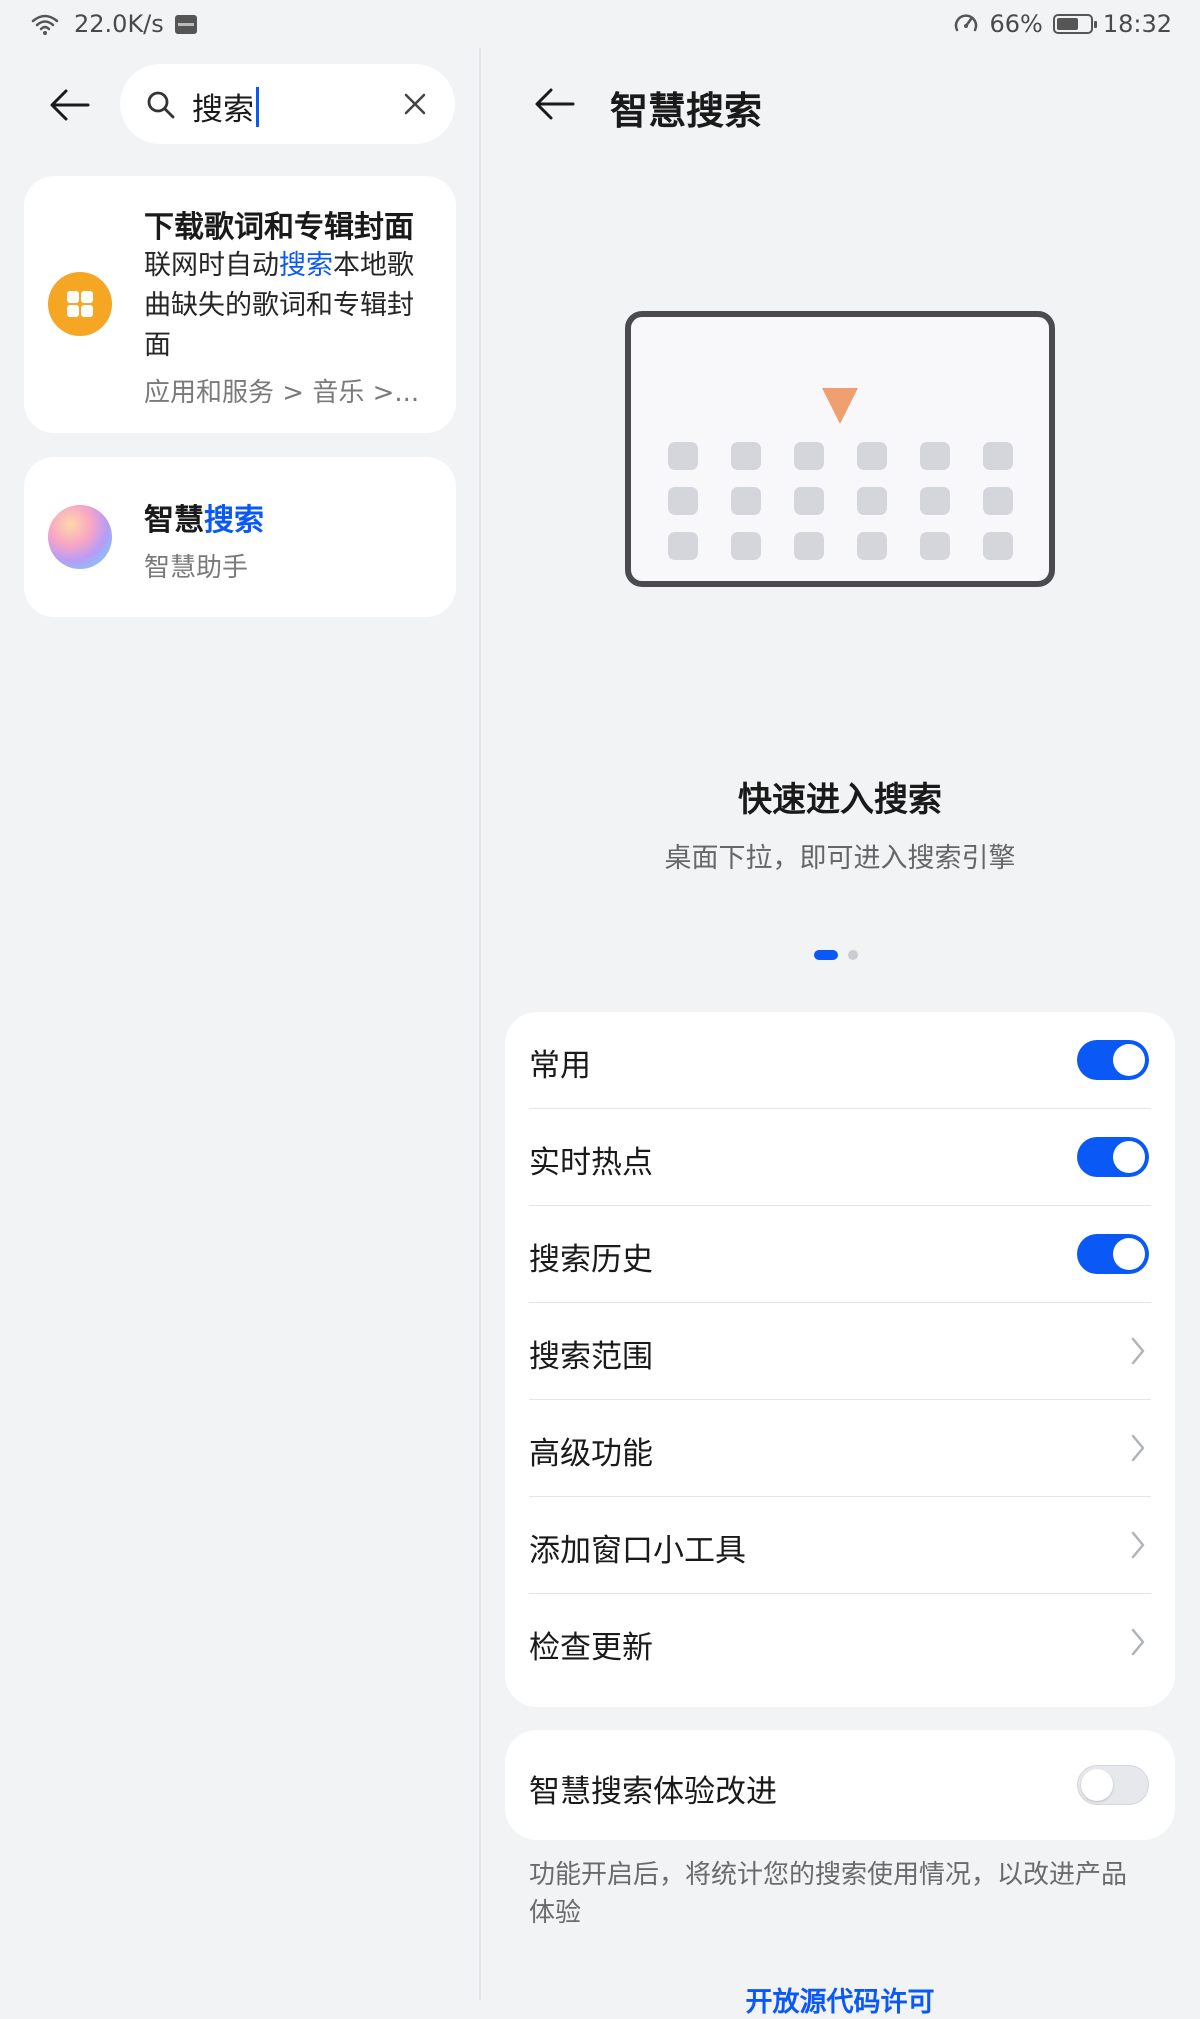 Image resolution: width=1200 pixels, height=2019 pixels. I want to click on clock: 18:32, so click(1137, 24).